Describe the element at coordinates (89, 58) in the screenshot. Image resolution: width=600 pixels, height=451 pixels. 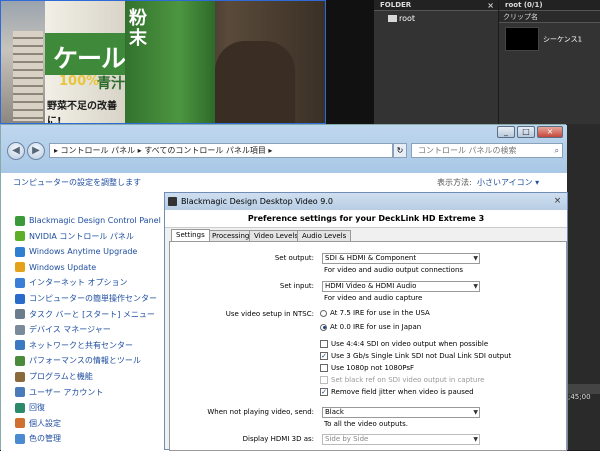
I see `preview-carton-text: ケール` at that location.